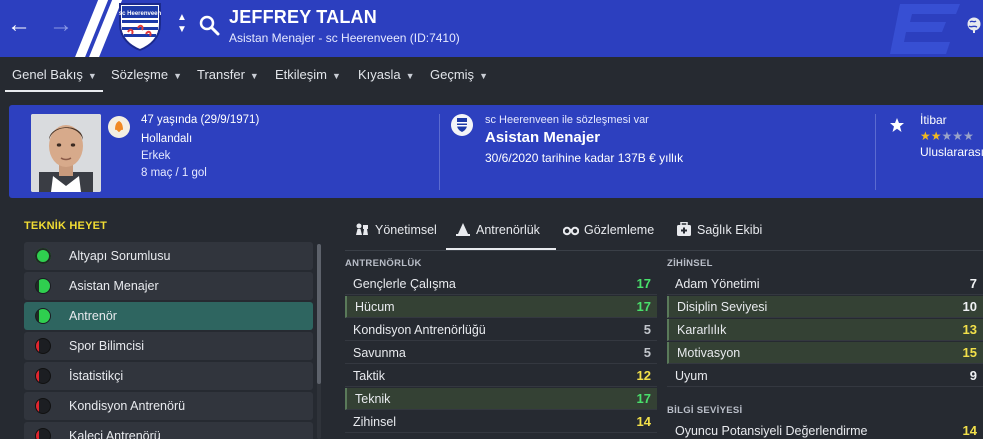  What do you see at coordinates (115, 434) in the screenshot?
I see `staff-role-label: Kaleci Antrenörü` at bounding box center [115, 434].